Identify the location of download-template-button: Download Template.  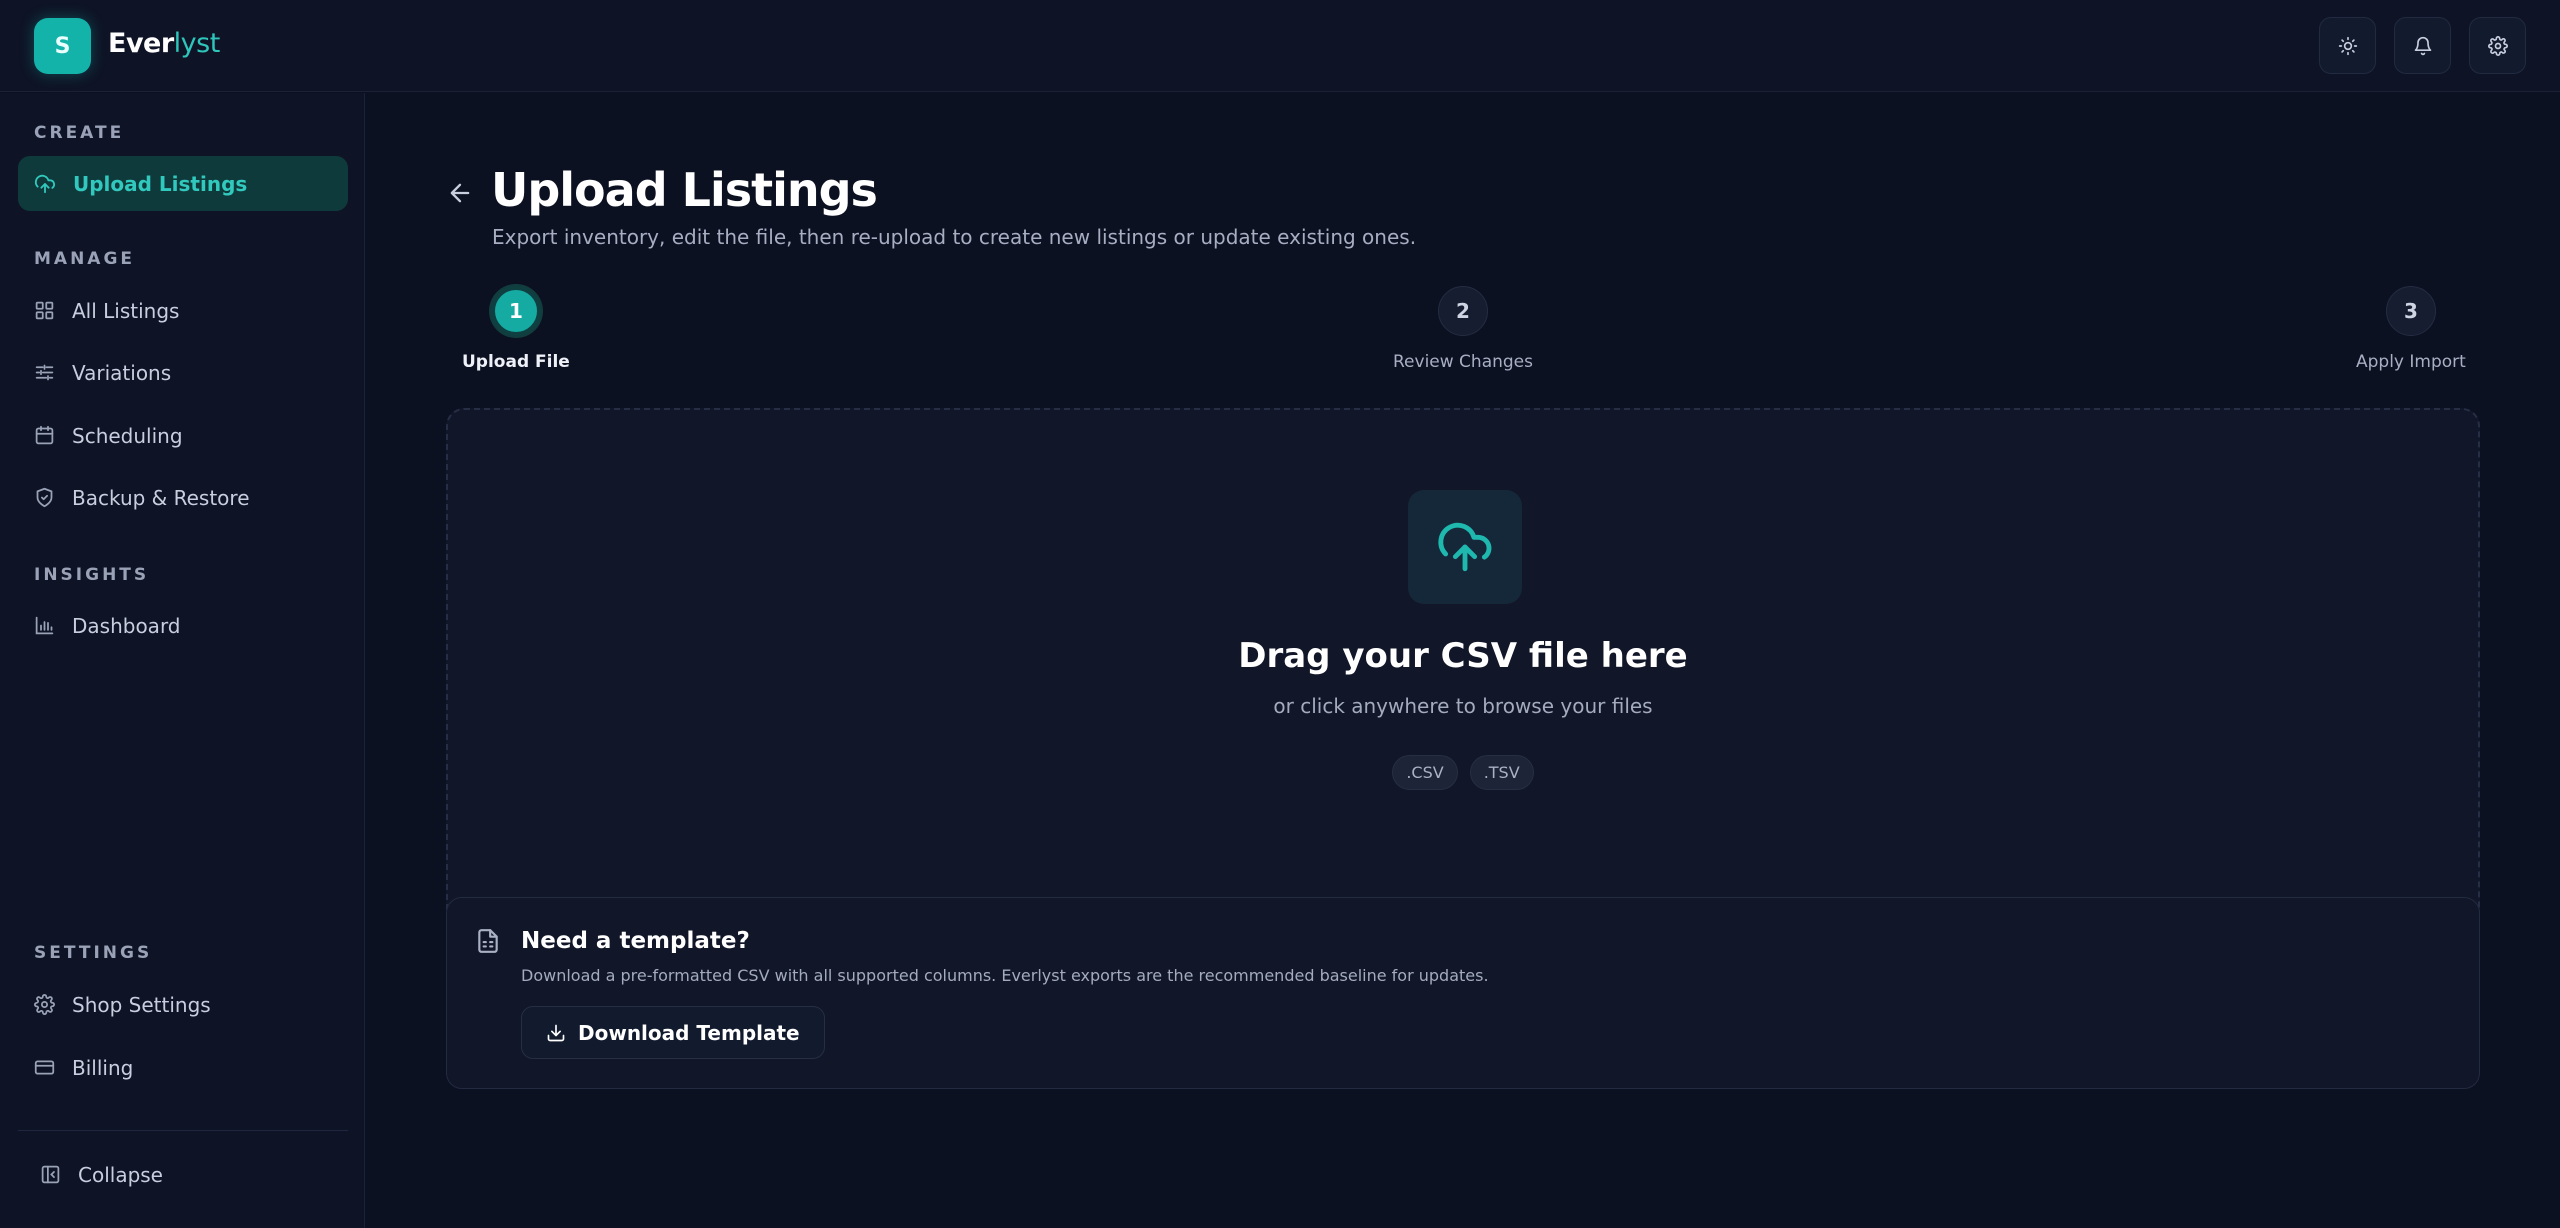
(673, 1032).